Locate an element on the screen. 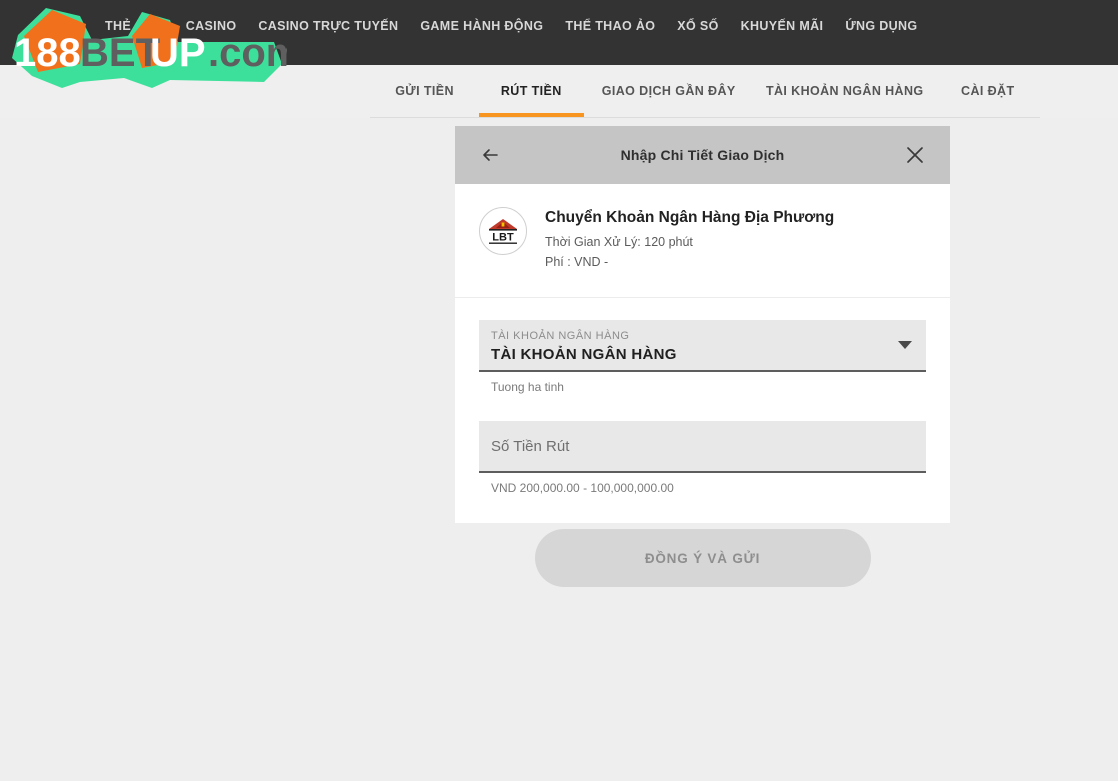  logo-text-up: UP is located at coordinates (178, 53).